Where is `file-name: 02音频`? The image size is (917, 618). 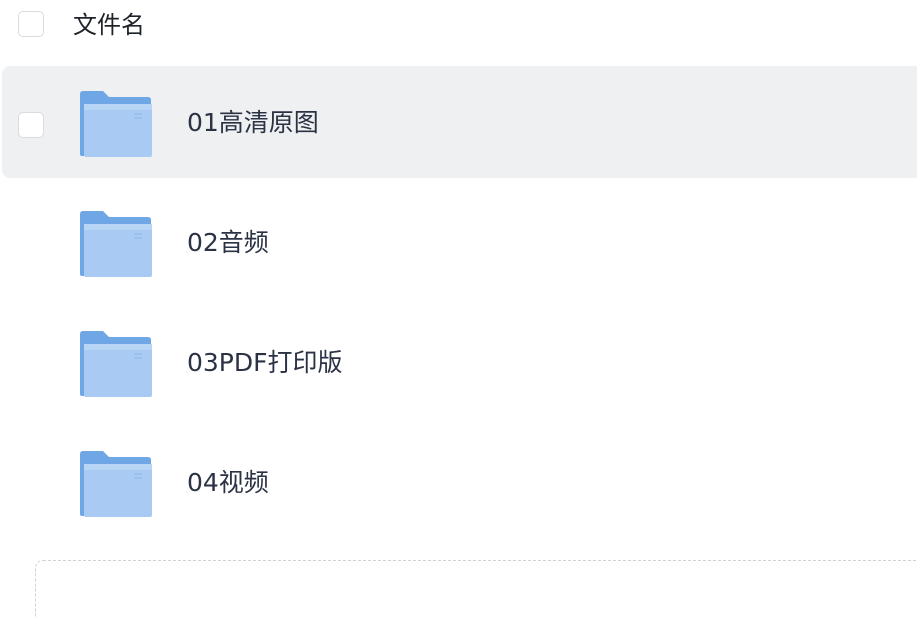 file-name: 02音频 is located at coordinates (228, 243).